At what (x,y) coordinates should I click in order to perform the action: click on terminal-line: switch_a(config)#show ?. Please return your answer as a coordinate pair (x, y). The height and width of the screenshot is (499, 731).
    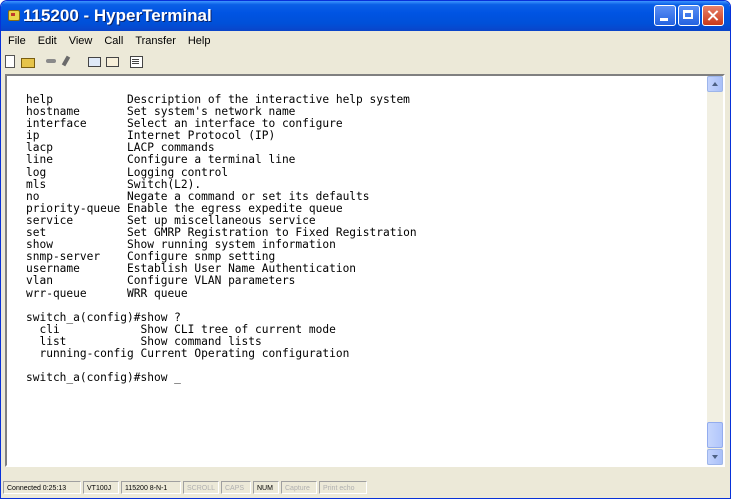
    Looking at the image, I should click on (103, 317).